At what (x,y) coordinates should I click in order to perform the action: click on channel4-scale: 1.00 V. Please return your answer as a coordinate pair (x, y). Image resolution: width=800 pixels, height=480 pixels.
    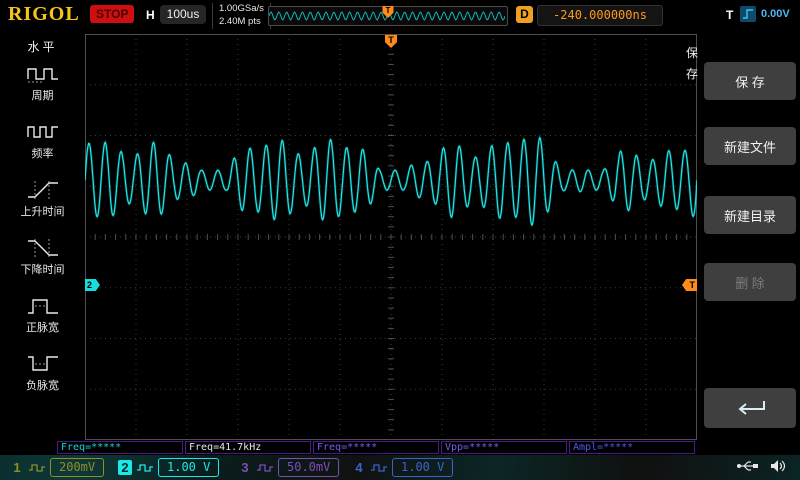
    Looking at the image, I should click on (423, 467).